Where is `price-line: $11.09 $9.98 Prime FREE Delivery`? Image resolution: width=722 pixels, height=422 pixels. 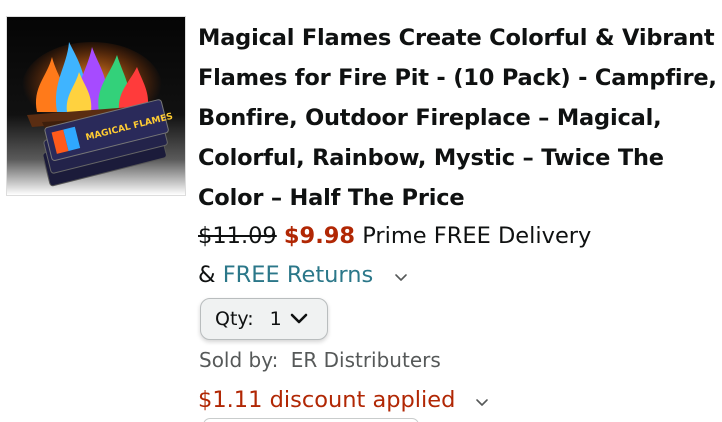 price-line: $11.09 $9.98 Prime FREE Delivery is located at coordinates (394, 236).